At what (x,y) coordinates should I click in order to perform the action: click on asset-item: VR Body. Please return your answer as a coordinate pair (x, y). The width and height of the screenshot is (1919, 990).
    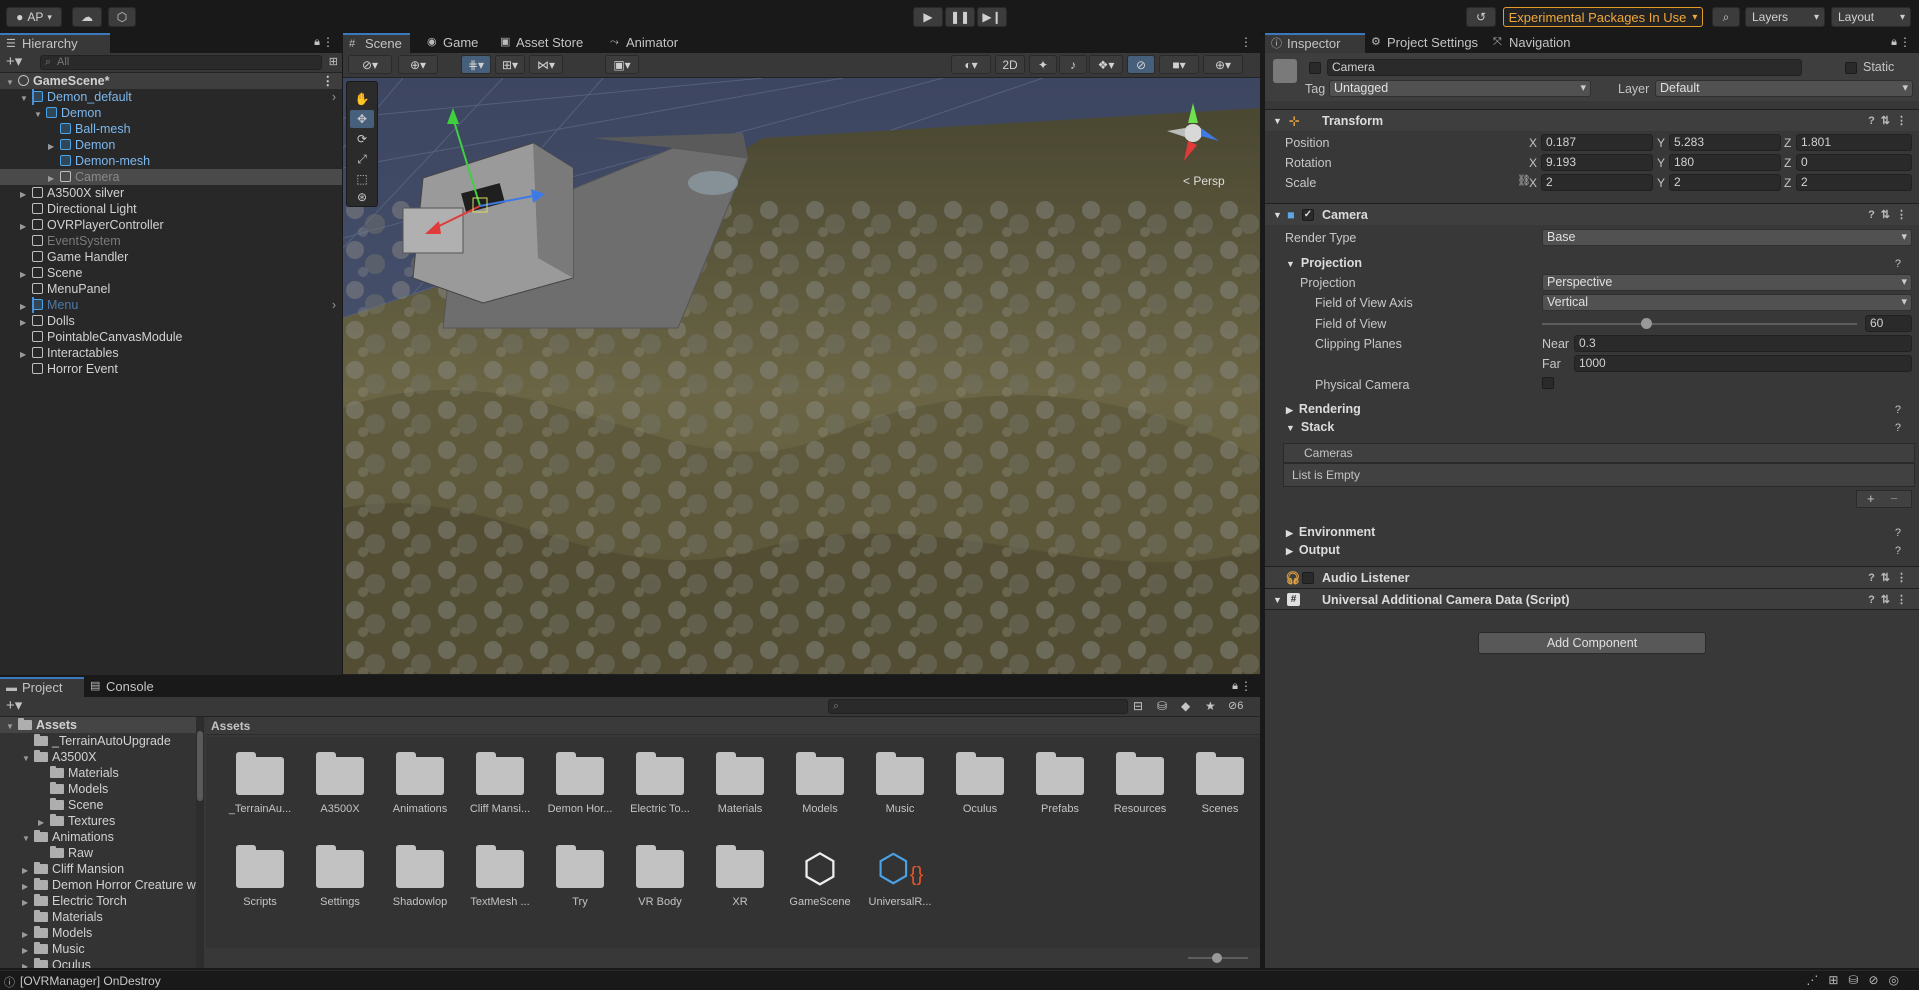
    Looking at the image, I should click on (660, 876).